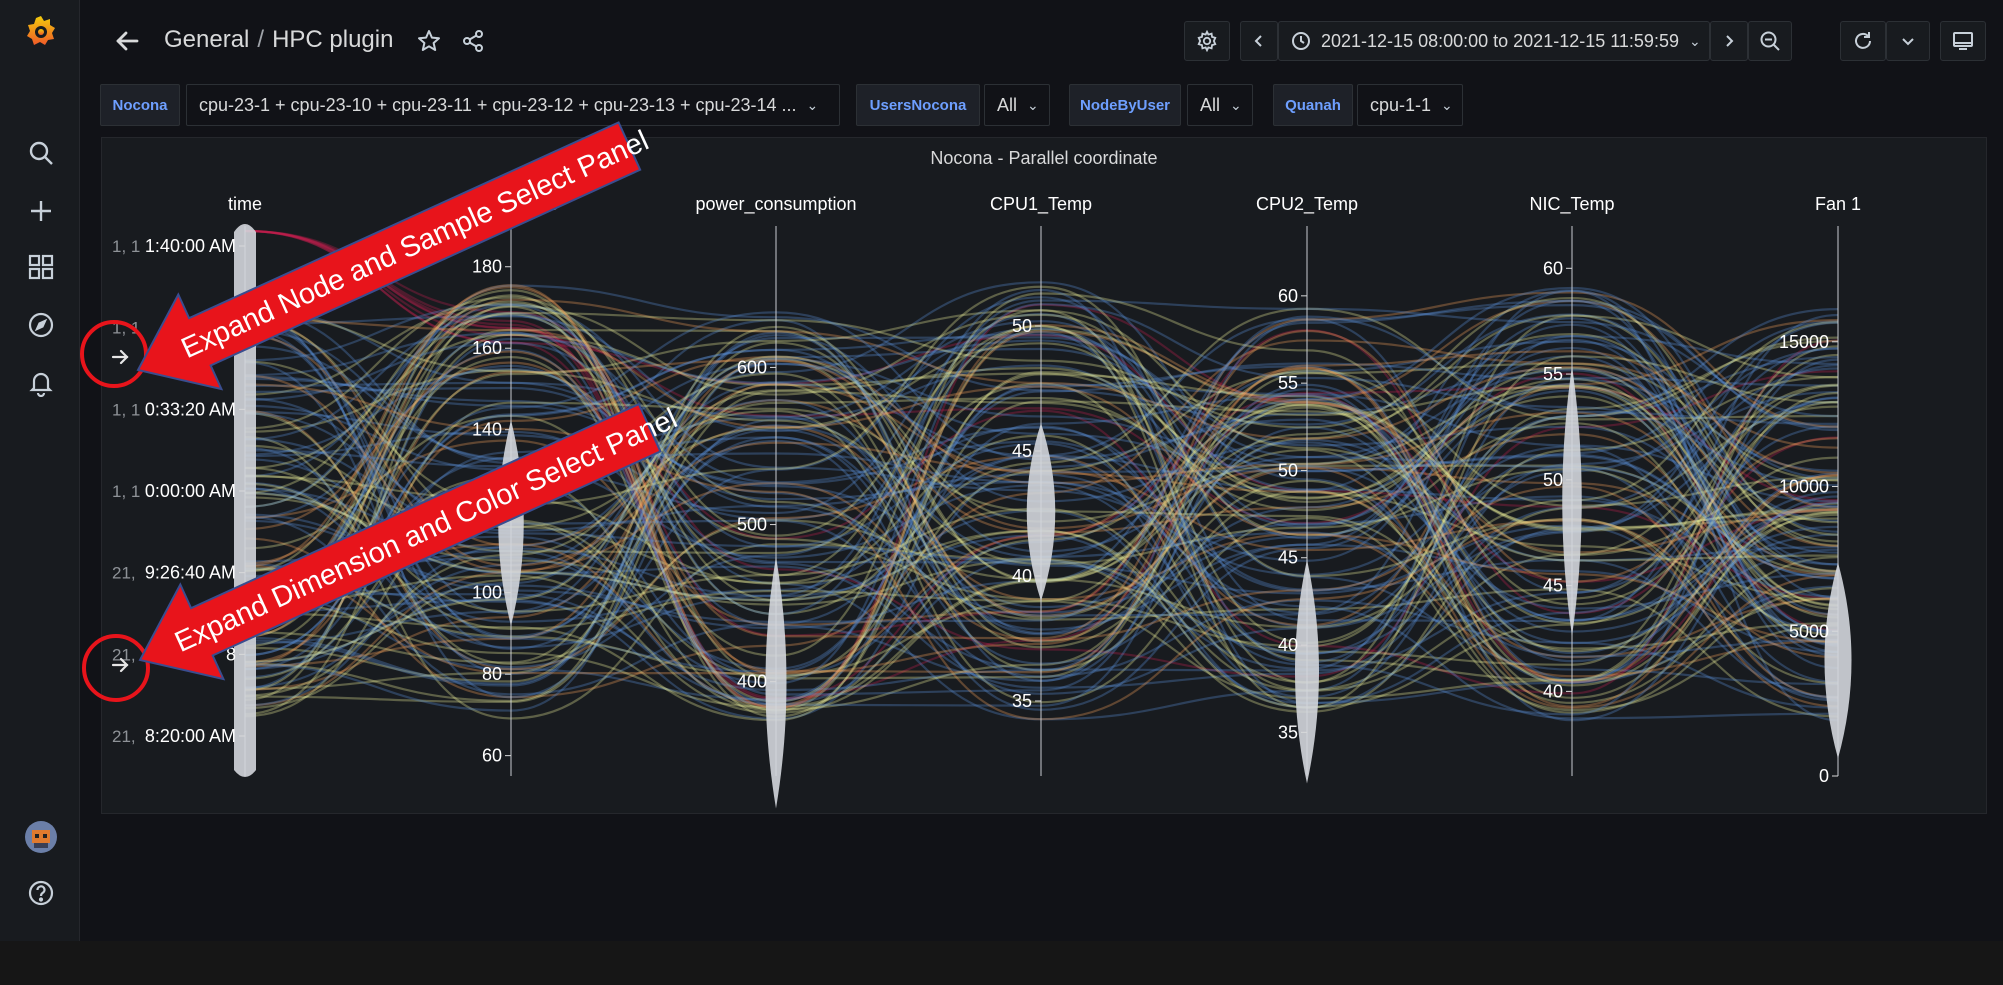  I want to click on time-shift-forward-button, so click(1729, 41).